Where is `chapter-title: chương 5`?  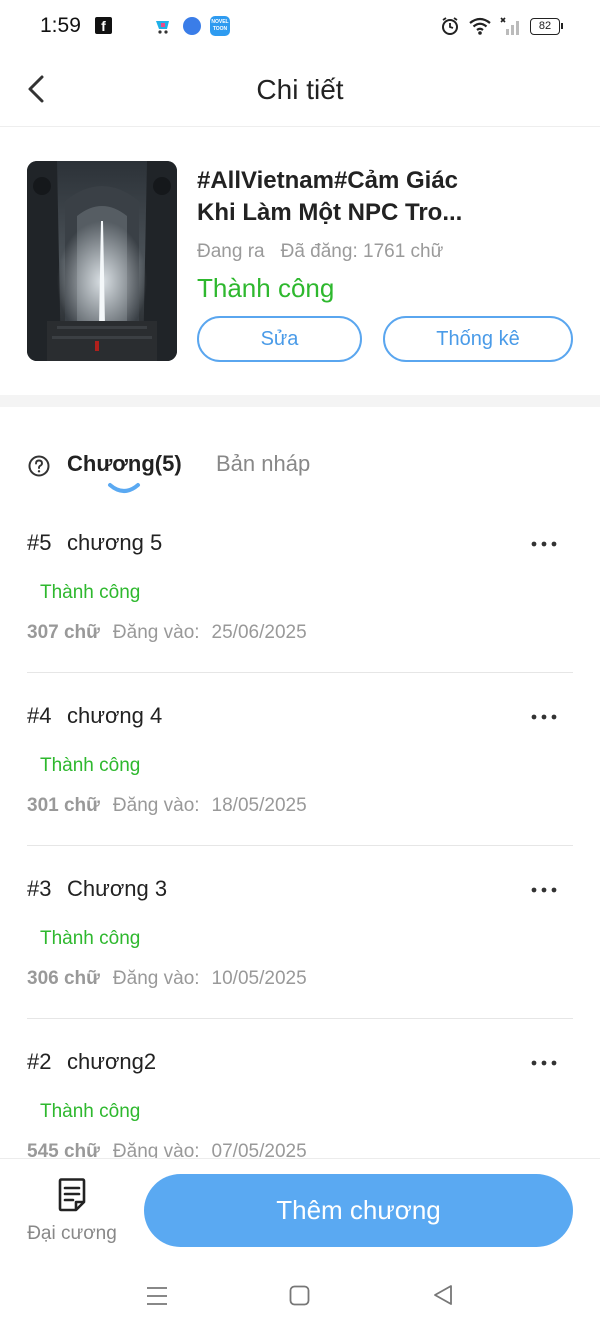
chapter-title: chương 5 is located at coordinates (115, 542).